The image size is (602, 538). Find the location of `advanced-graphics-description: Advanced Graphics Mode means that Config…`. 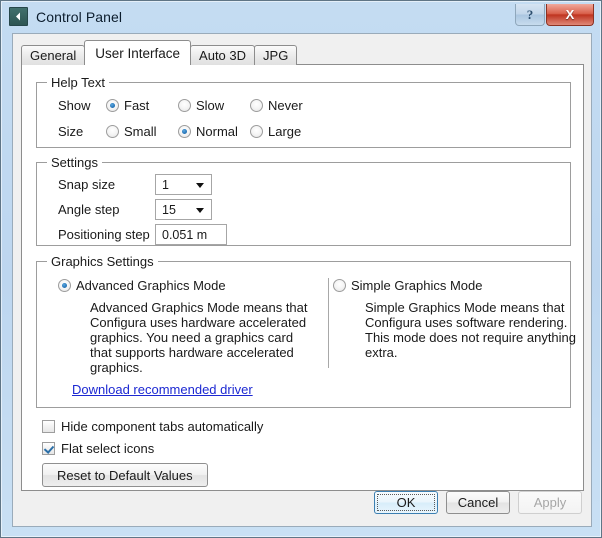

advanced-graphics-description: Advanced Graphics Mode means that Config… is located at coordinates (199, 337).